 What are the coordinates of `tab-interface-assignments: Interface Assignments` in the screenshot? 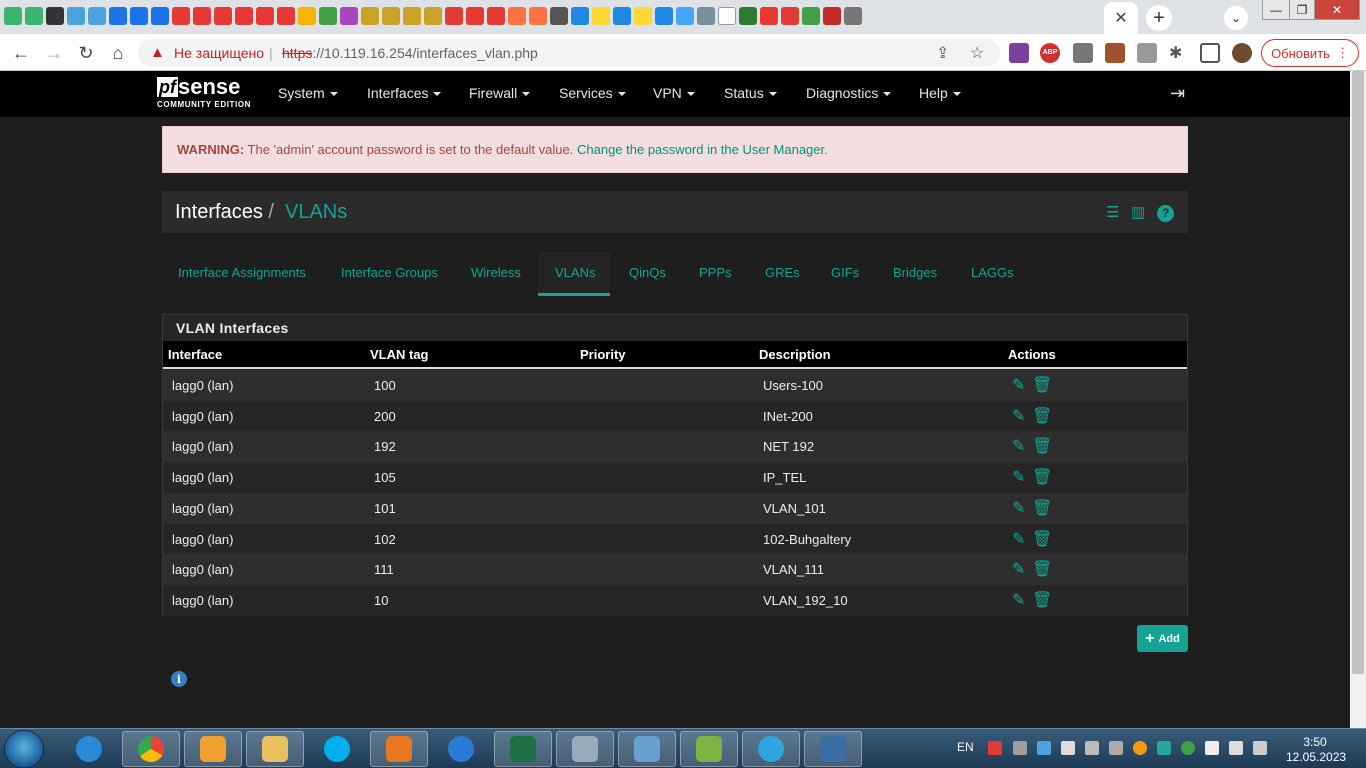 It's located at (242, 272).